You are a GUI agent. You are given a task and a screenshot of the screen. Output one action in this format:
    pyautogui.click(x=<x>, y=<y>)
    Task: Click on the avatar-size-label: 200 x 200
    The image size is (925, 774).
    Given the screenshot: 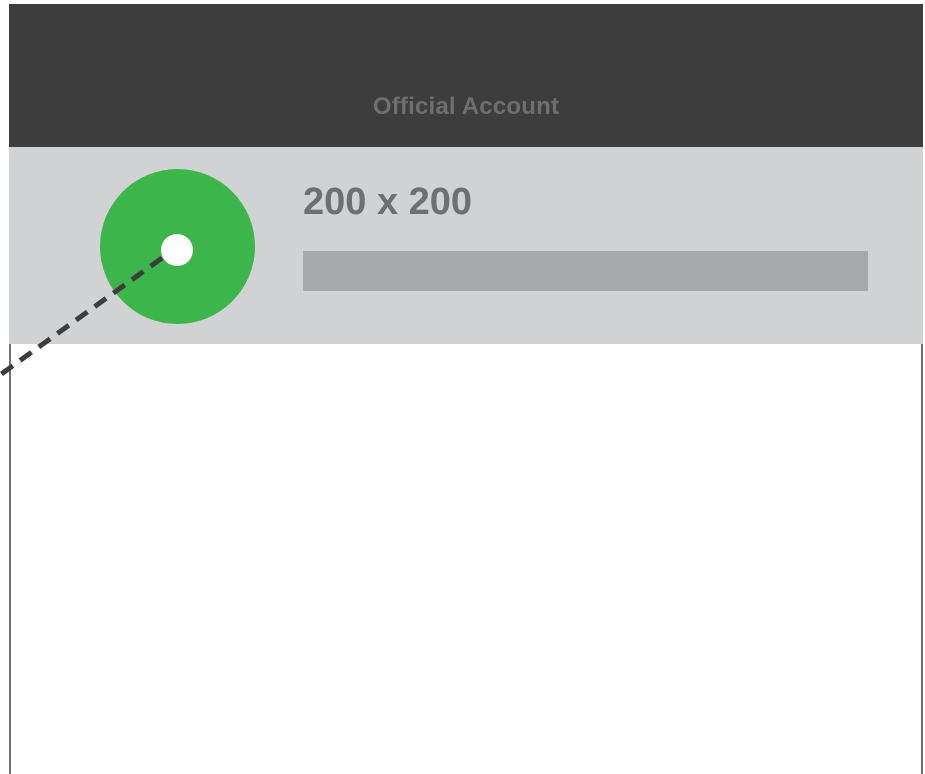 What is the action you would take?
    pyautogui.click(x=388, y=202)
    